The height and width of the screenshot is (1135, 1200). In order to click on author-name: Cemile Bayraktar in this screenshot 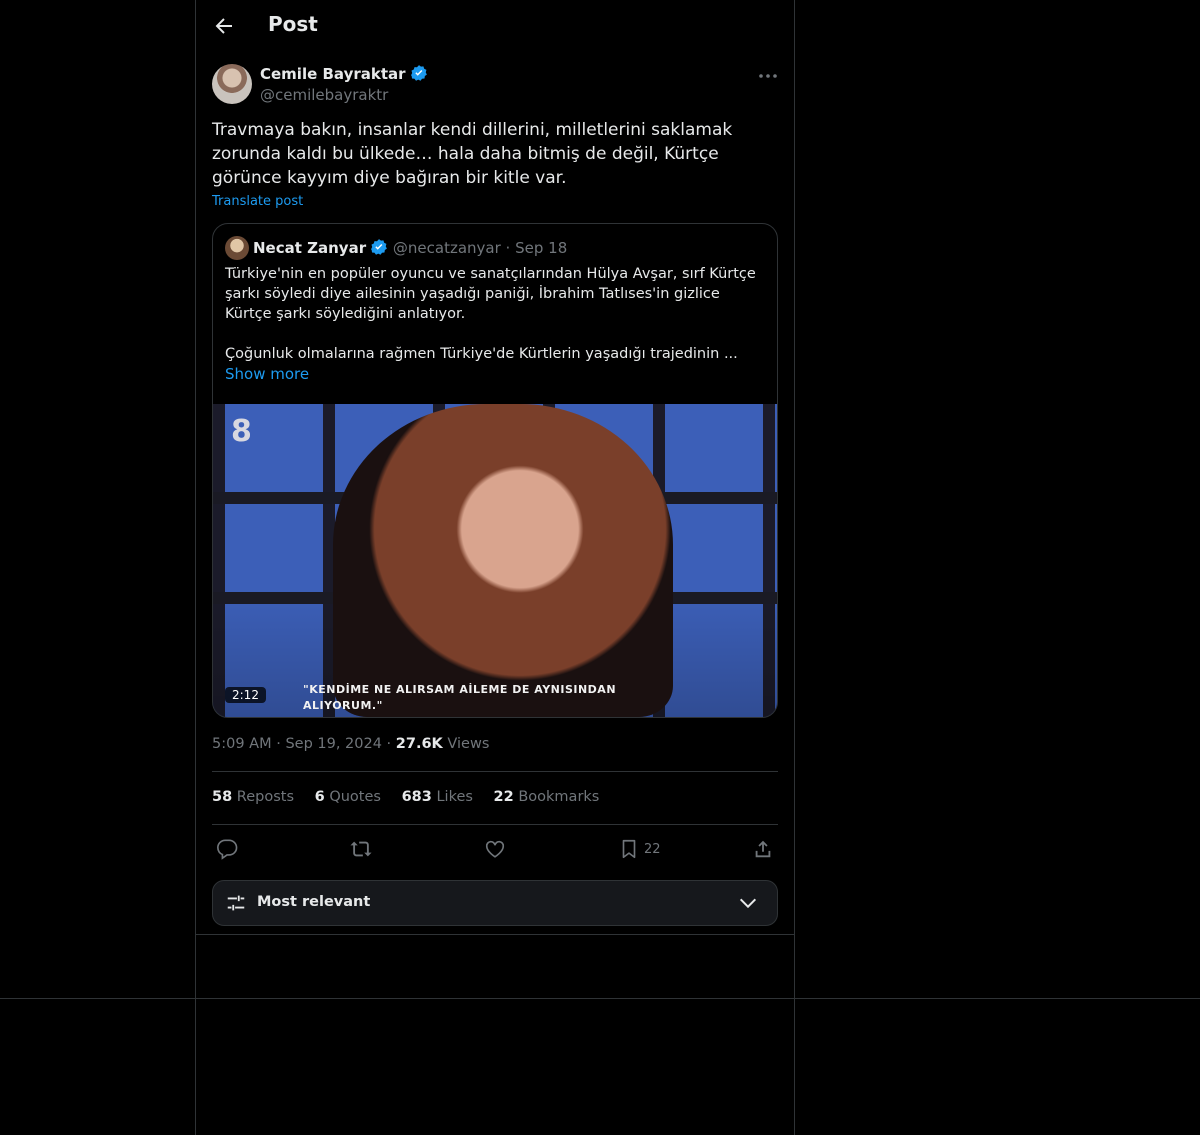, I will do `click(333, 74)`.